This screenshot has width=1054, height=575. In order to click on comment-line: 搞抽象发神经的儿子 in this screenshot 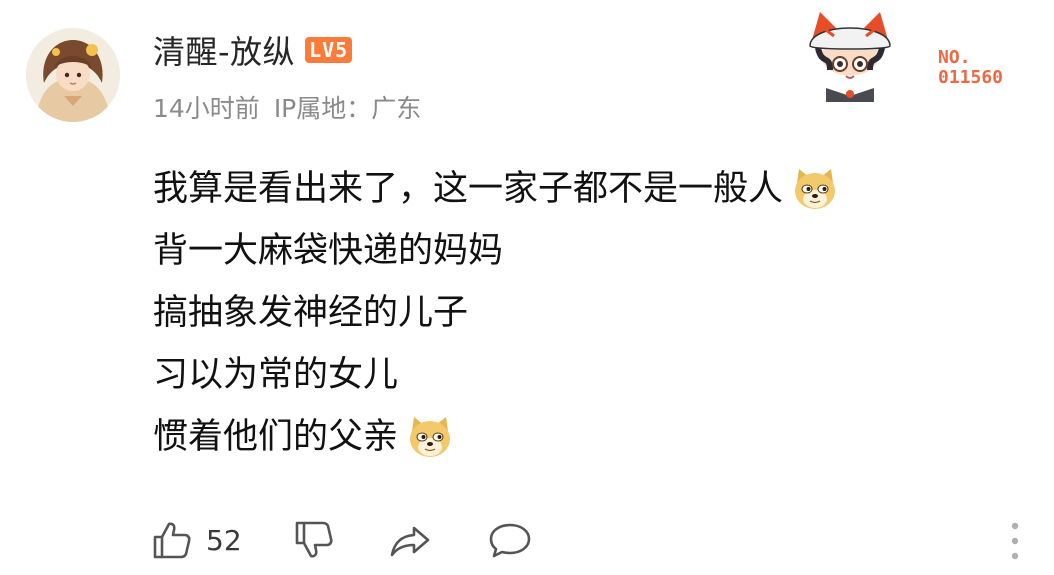, I will do `click(583, 313)`.